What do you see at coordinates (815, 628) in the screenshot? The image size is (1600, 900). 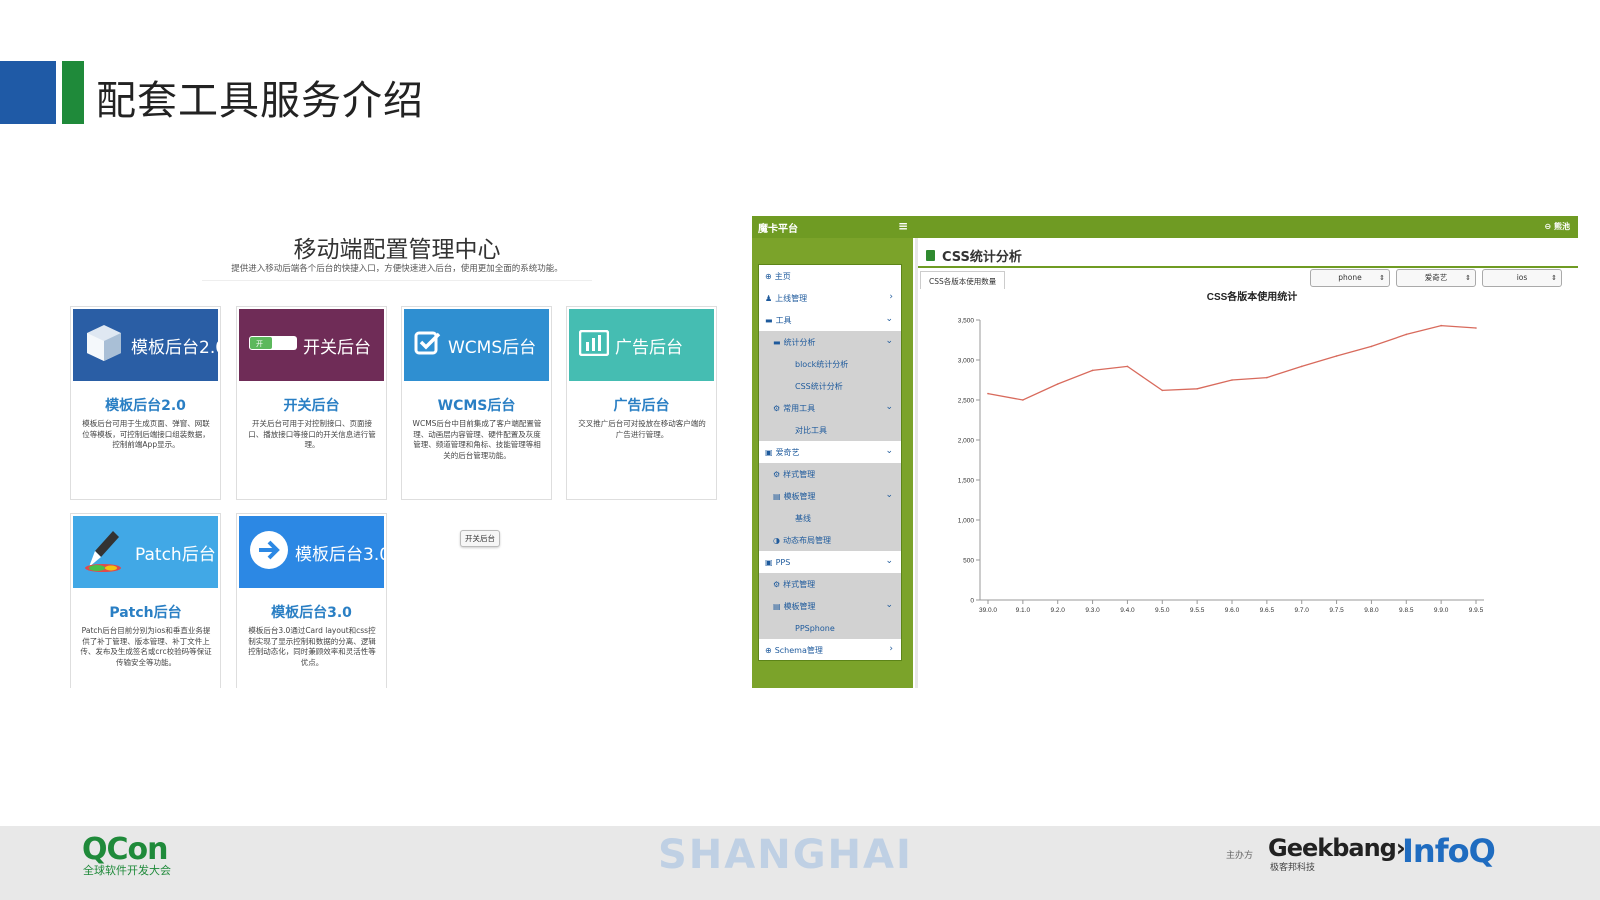 I see `sidebar-item-label: PPSphone` at bounding box center [815, 628].